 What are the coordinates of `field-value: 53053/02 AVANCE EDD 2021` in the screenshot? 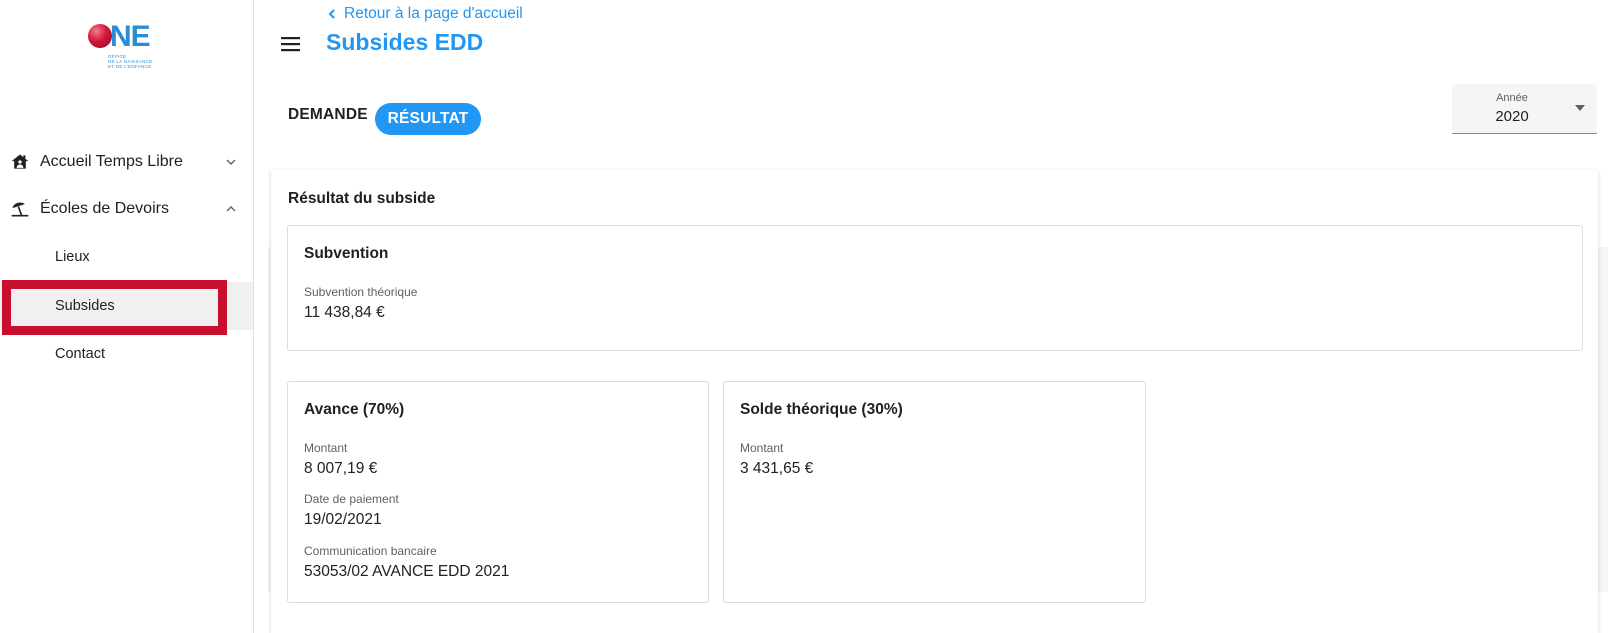 It's located at (407, 571).